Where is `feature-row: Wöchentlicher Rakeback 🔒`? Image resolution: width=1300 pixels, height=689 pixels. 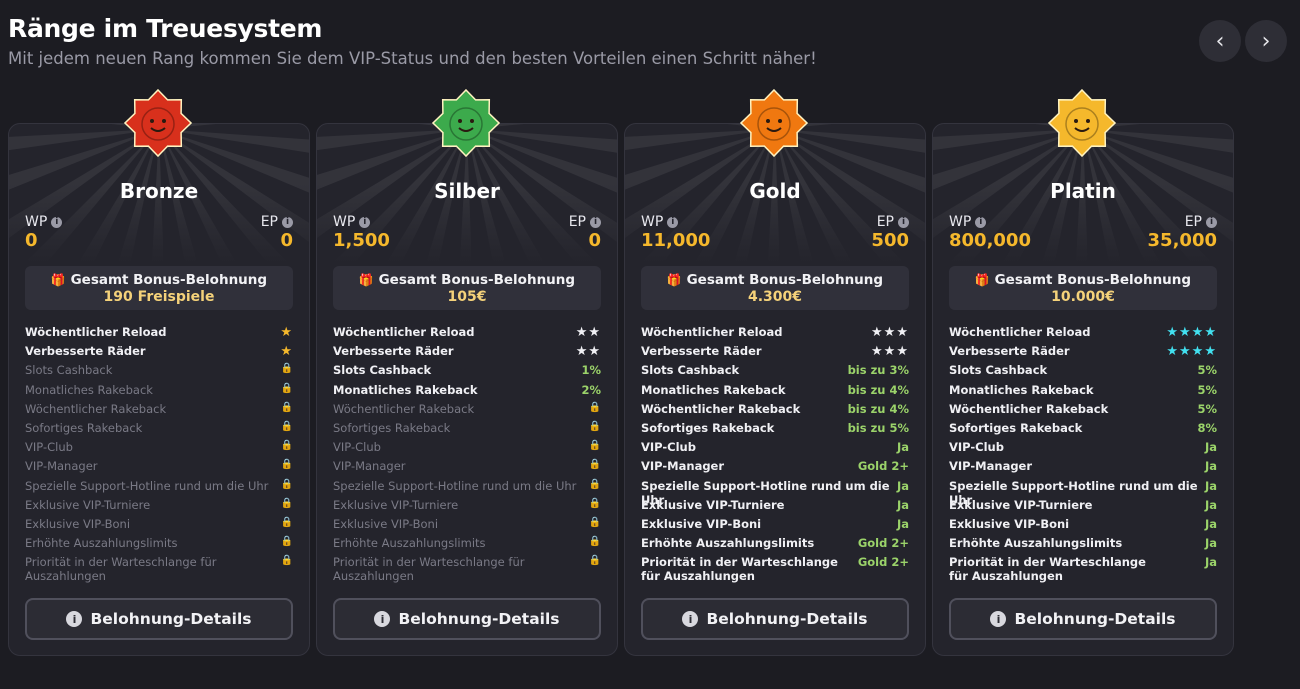
feature-row: Wöchentlicher Rakeback 🔒 is located at coordinates (467, 411).